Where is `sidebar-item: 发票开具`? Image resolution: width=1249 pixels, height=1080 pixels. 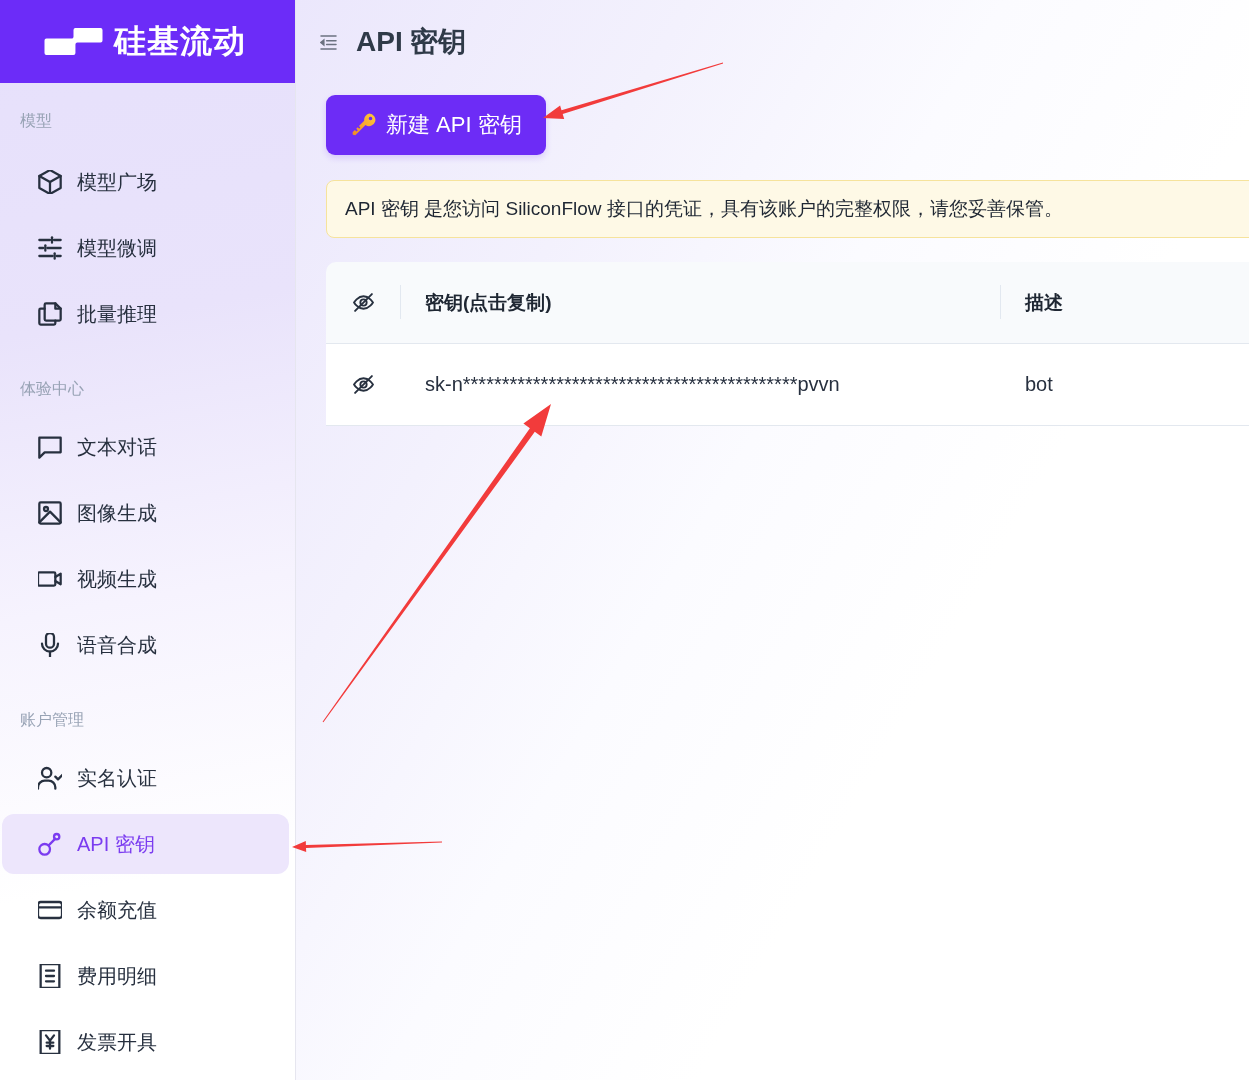 sidebar-item: 发票开具 is located at coordinates (145, 1042).